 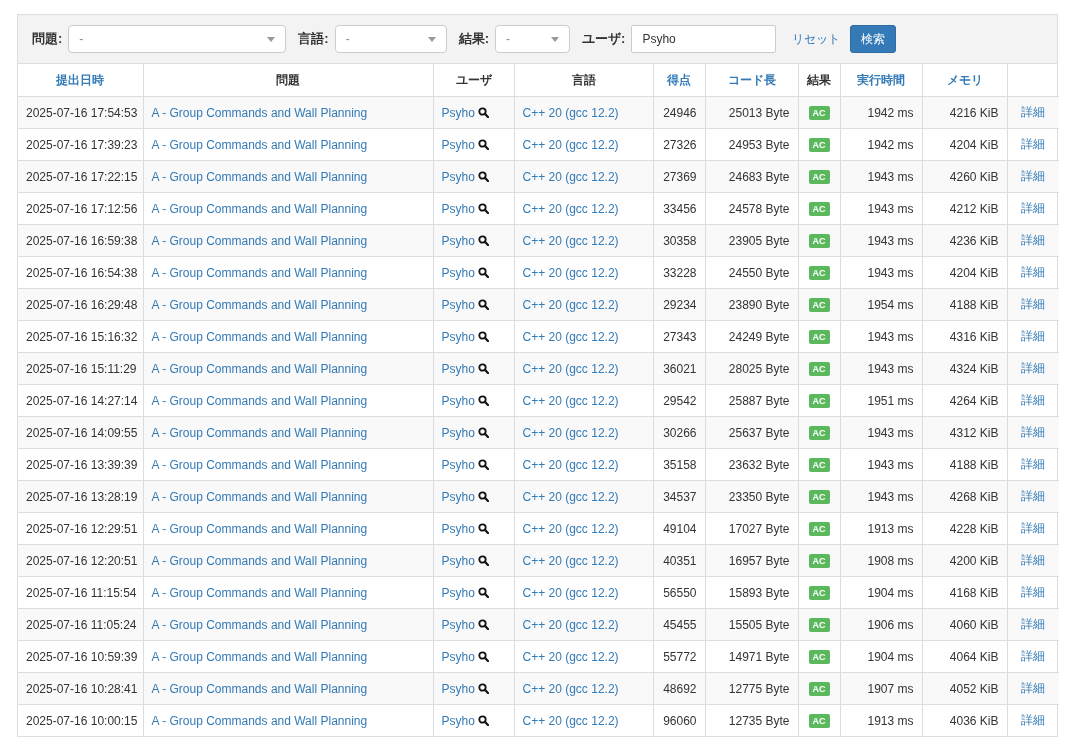 What do you see at coordinates (80, 79) in the screenshot?
I see `sort-link: 提出日時` at bounding box center [80, 79].